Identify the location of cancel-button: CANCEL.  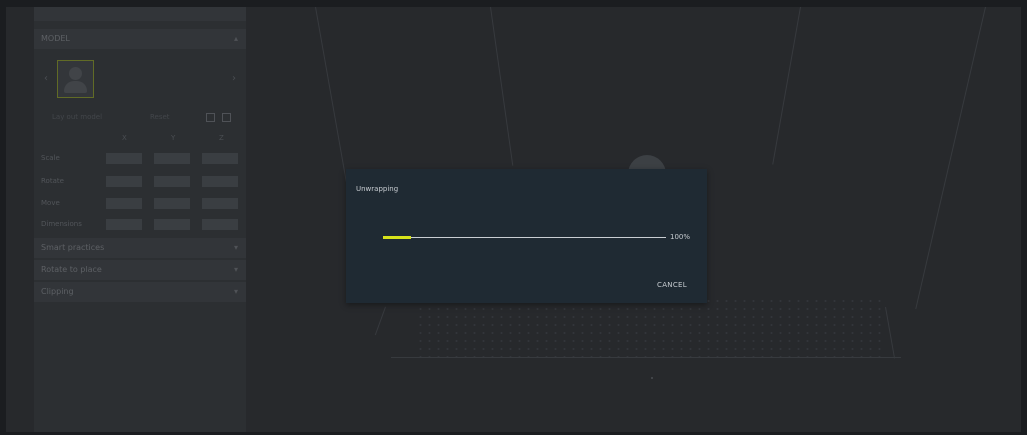
(672, 285).